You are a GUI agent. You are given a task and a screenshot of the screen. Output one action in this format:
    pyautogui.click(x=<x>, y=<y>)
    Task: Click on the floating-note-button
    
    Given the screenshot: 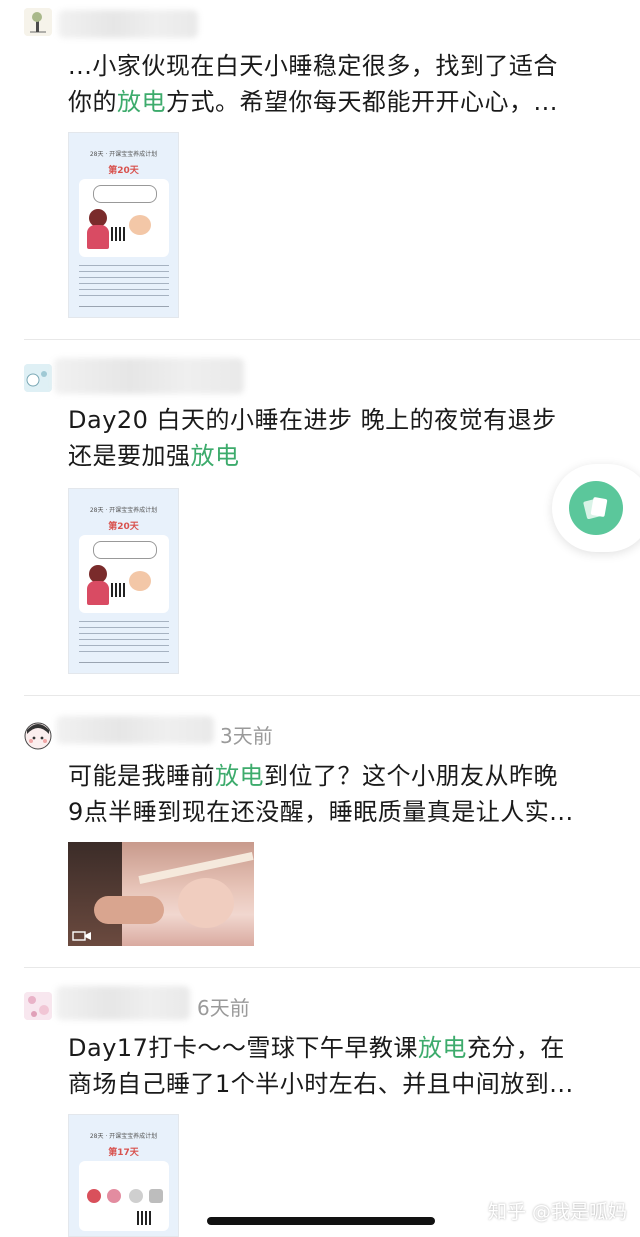 What is the action you would take?
    pyautogui.click(x=596, y=508)
    